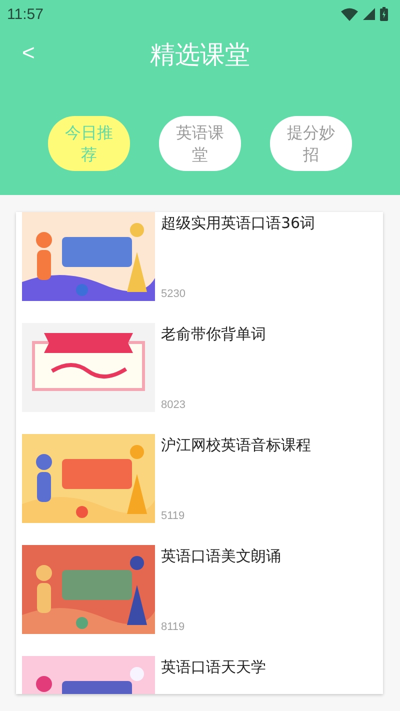  Describe the element at coordinates (173, 405) in the screenshot. I see `view-count: 8023` at that location.